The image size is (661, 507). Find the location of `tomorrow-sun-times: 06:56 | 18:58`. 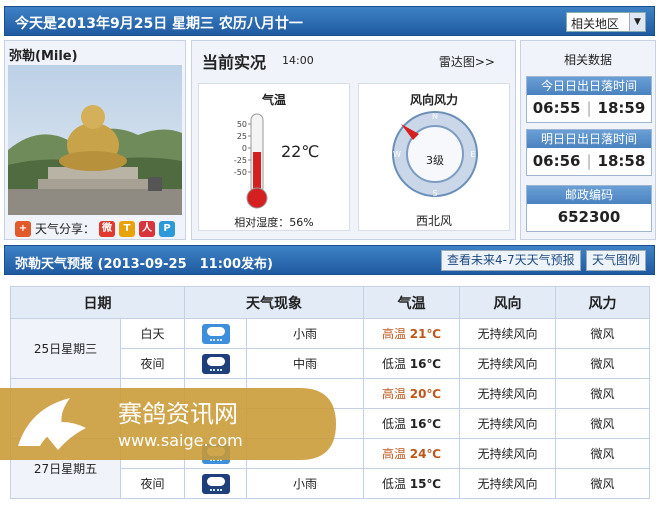

tomorrow-sun-times: 06:56 | 18:58 is located at coordinates (589, 161).